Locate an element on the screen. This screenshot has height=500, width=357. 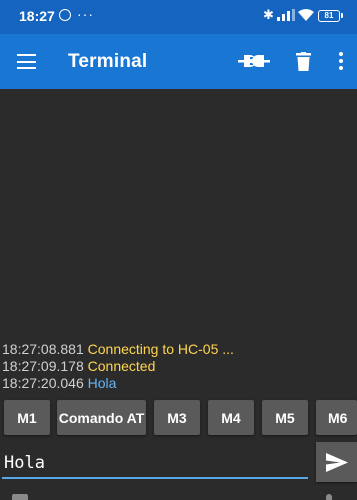
more-vert-icon is located at coordinates (341, 62).